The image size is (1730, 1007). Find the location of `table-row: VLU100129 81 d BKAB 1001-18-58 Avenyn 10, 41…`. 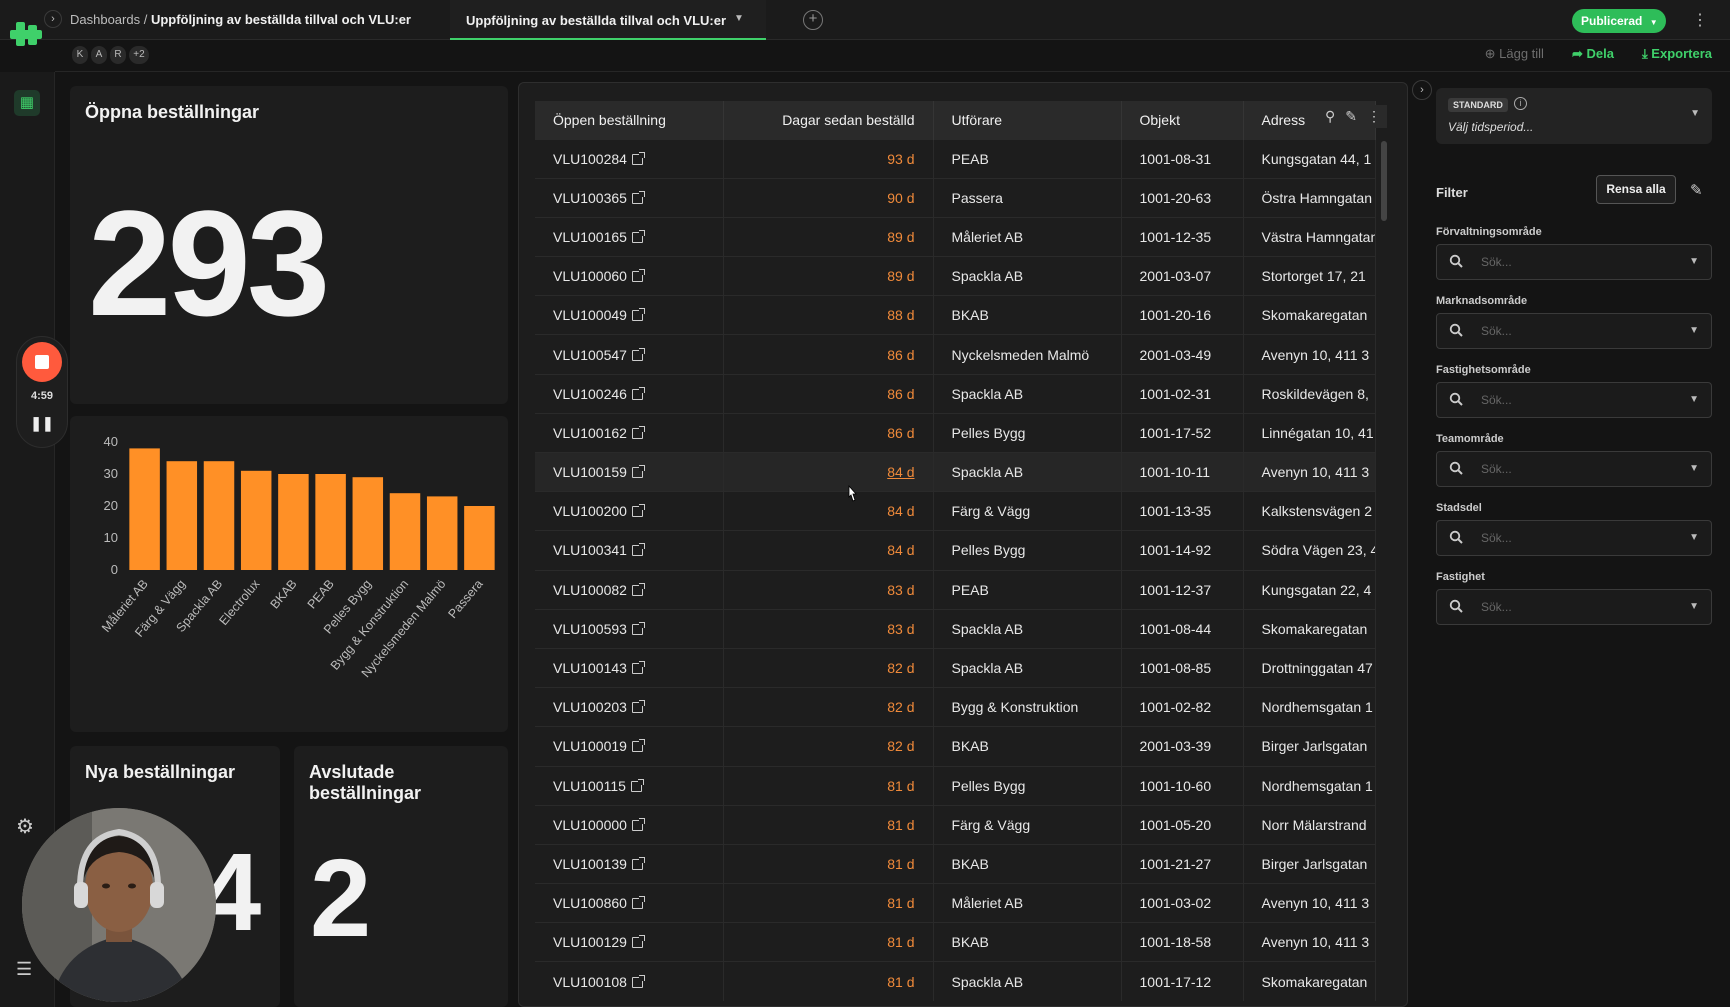

table-row: VLU100129 81 d BKAB 1001-18-58 Avenyn 10, 41… is located at coordinates (955, 942).